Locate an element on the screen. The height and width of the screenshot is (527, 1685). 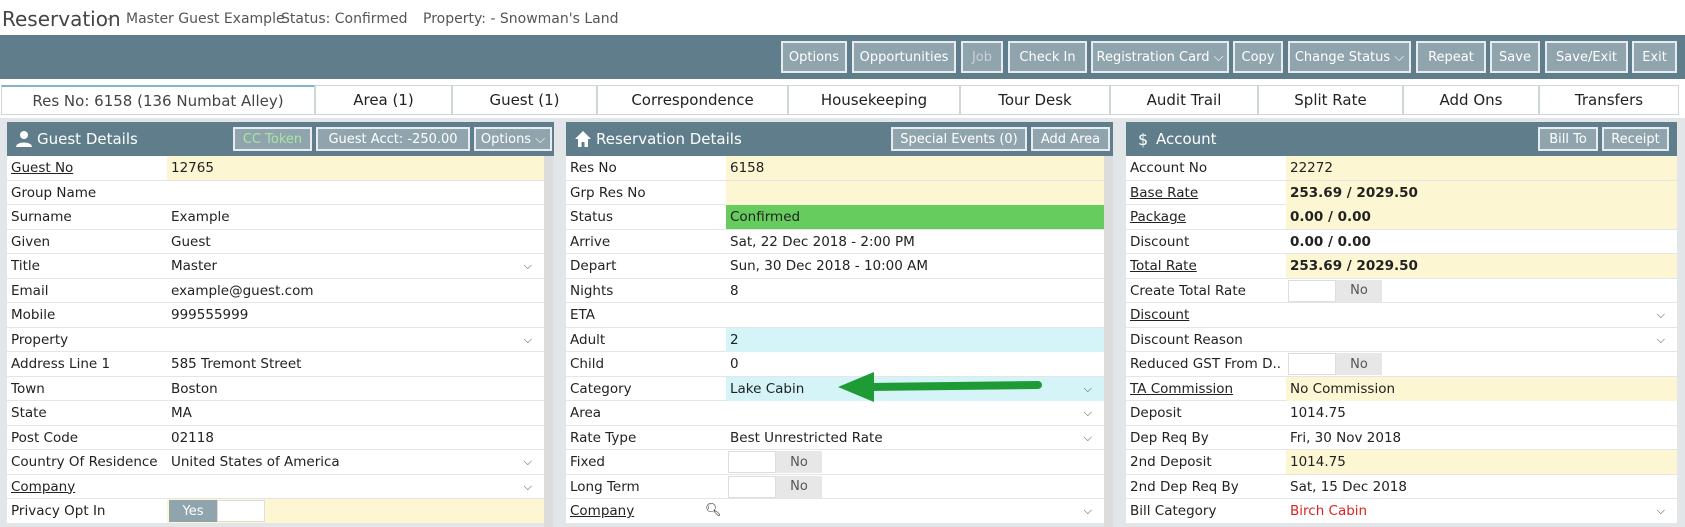
tab-audit-trail: Audit Trail is located at coordinates (1184, 100).